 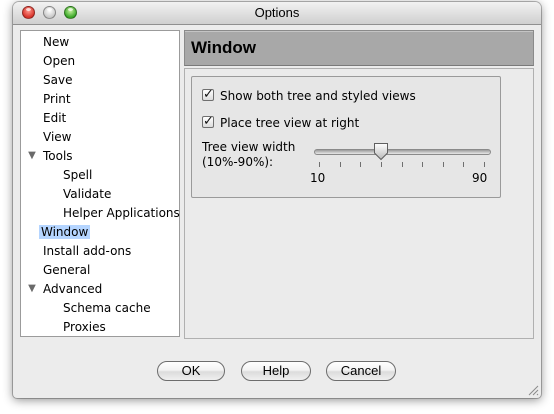 What do you see at coordinates (533, 390) in the screenshot?
I see `resize-grip-icon` at bounding box center [533, 390].